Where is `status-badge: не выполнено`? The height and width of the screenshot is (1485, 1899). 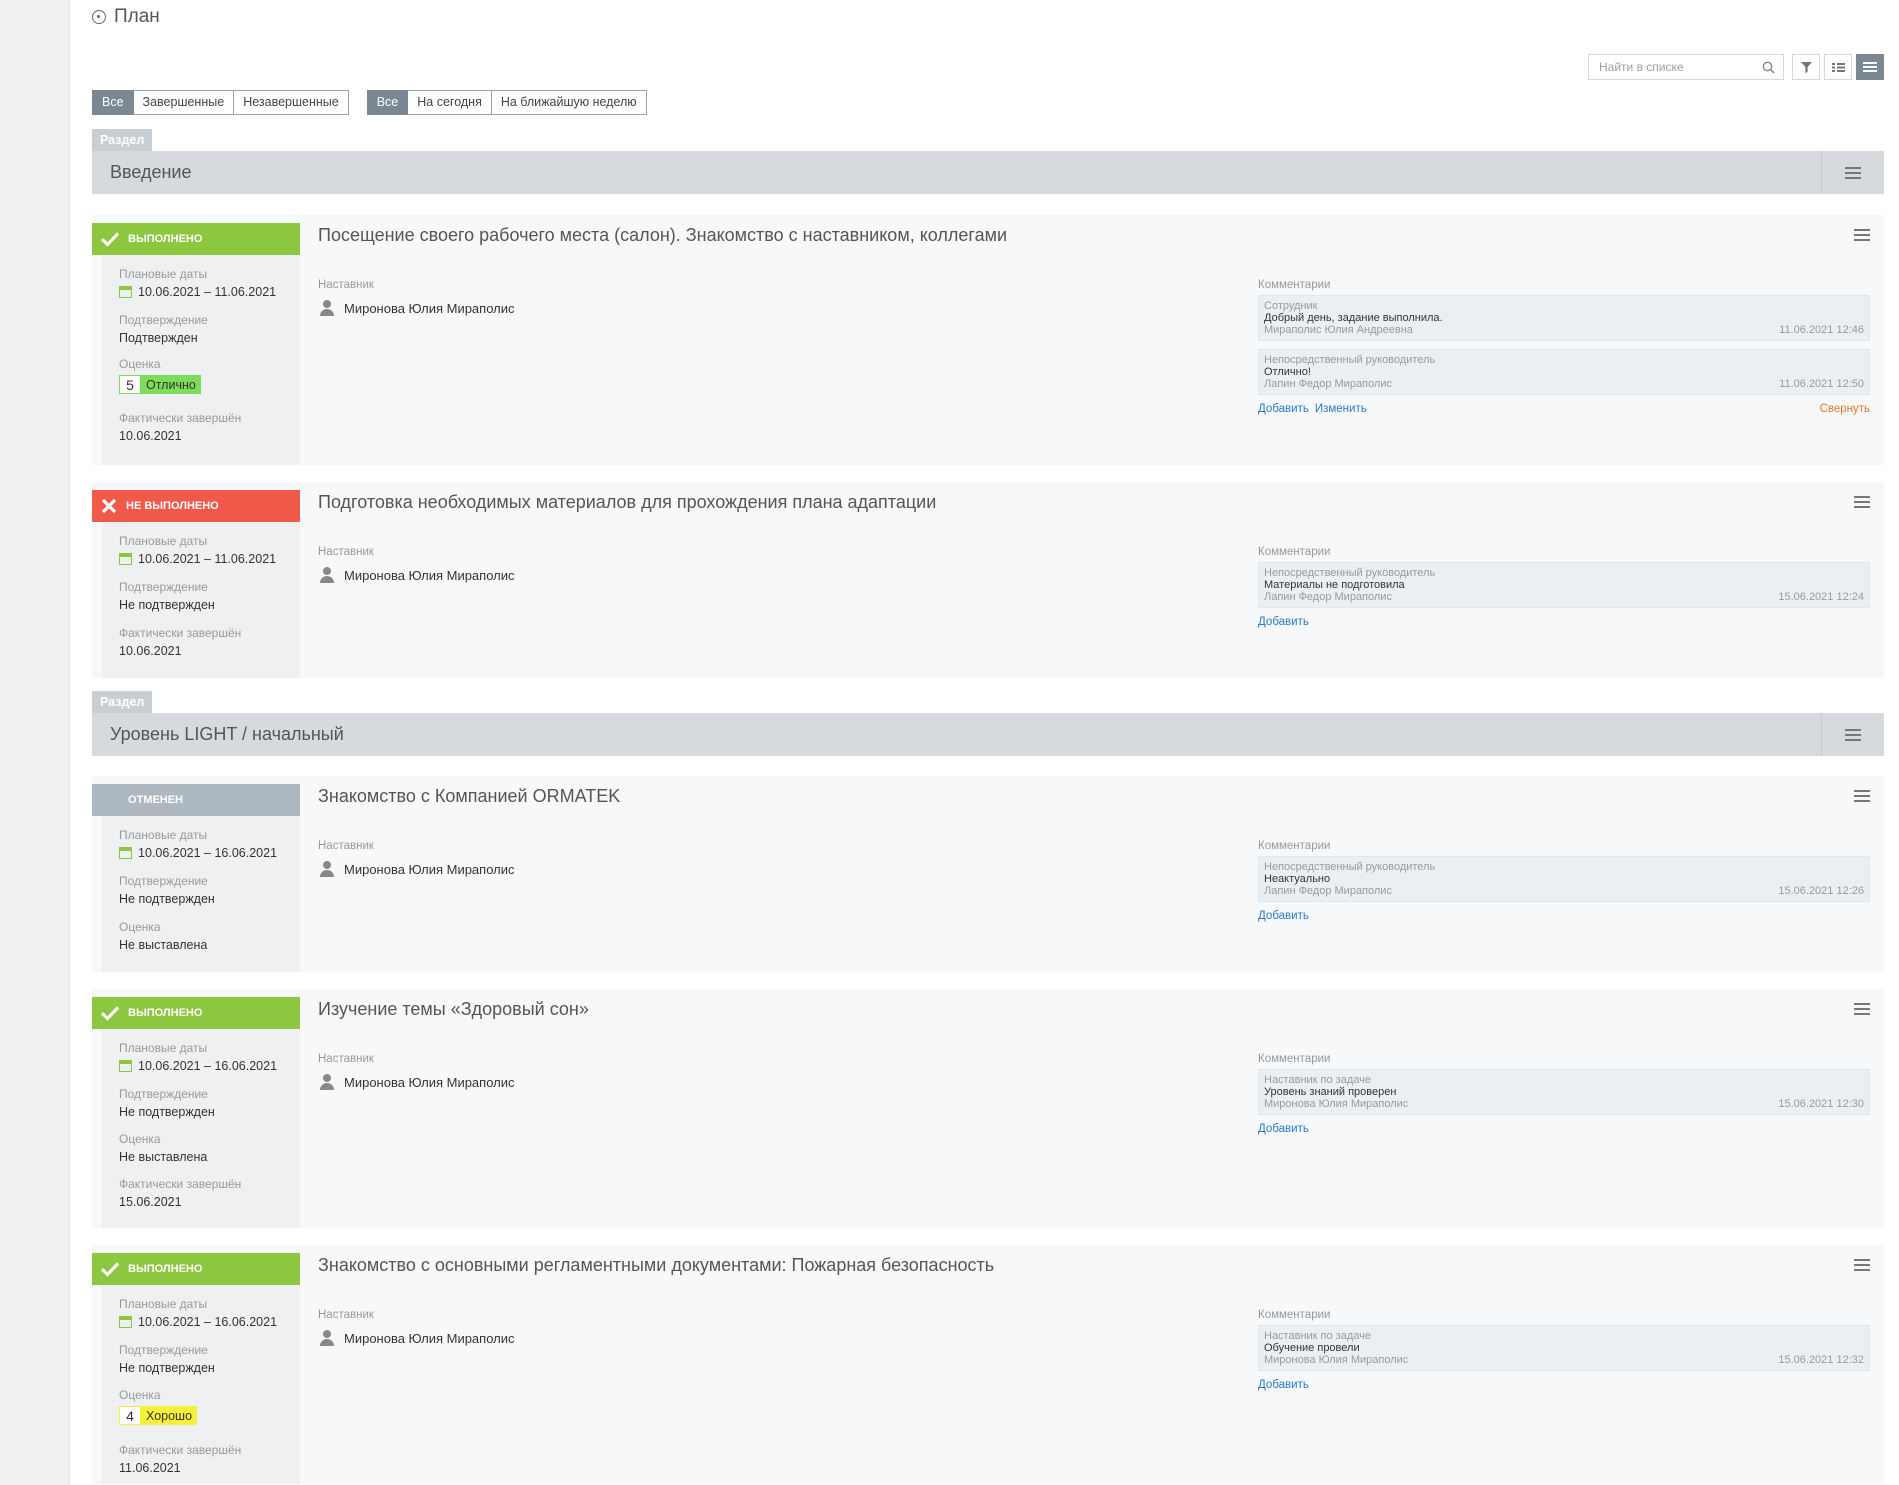 status-badge: не выполнено is located at coordinates (196, 506).